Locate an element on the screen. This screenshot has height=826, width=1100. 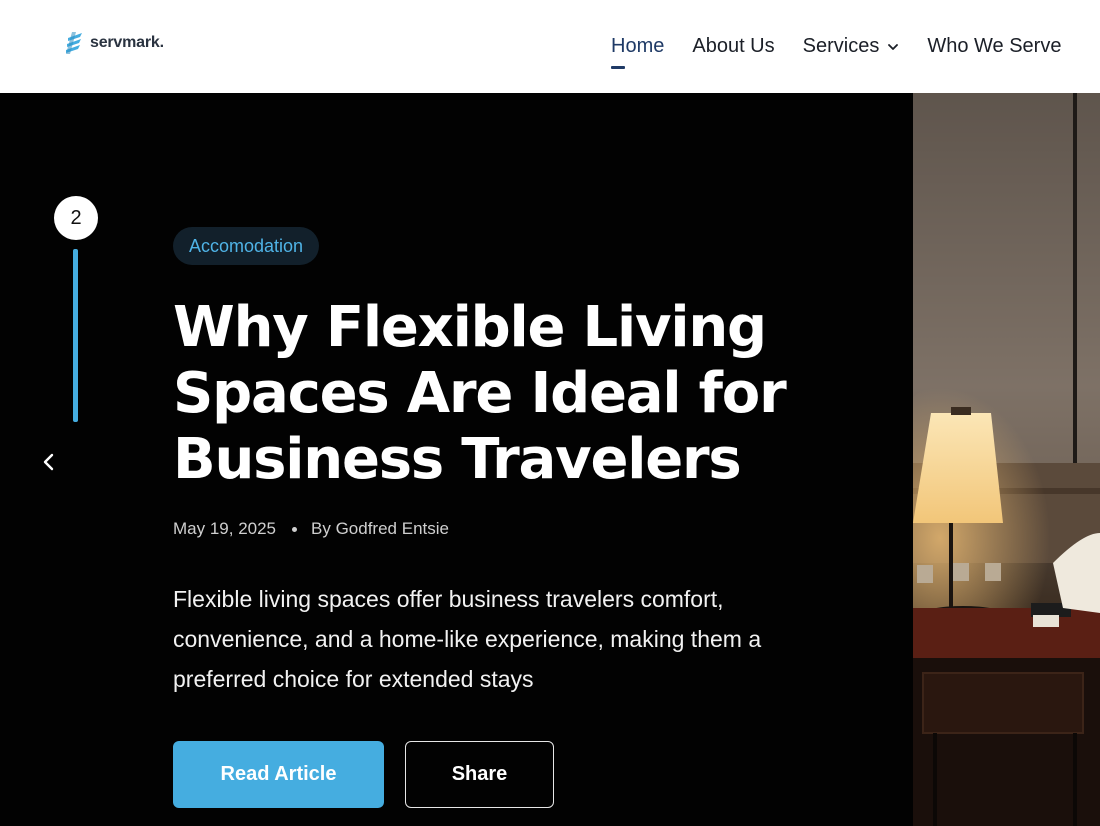
article-meta: May 19, 2025 By Godfred Entsie is located at coordinates (311, 529).